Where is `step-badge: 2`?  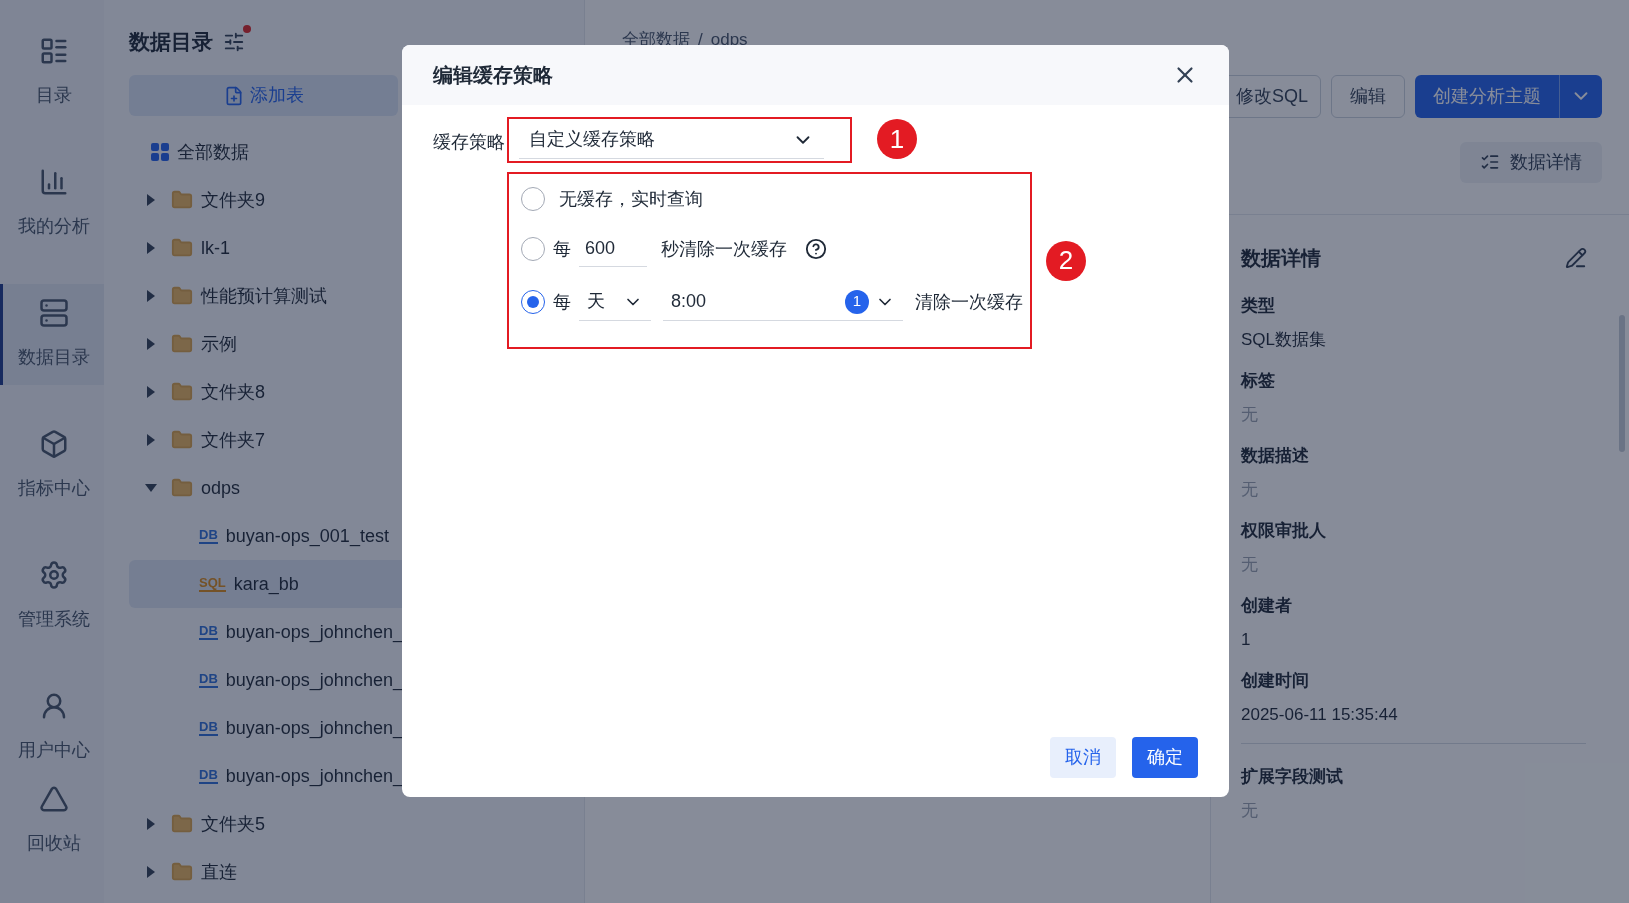 step-badge: 2 is located at coordinates (1066, 260).